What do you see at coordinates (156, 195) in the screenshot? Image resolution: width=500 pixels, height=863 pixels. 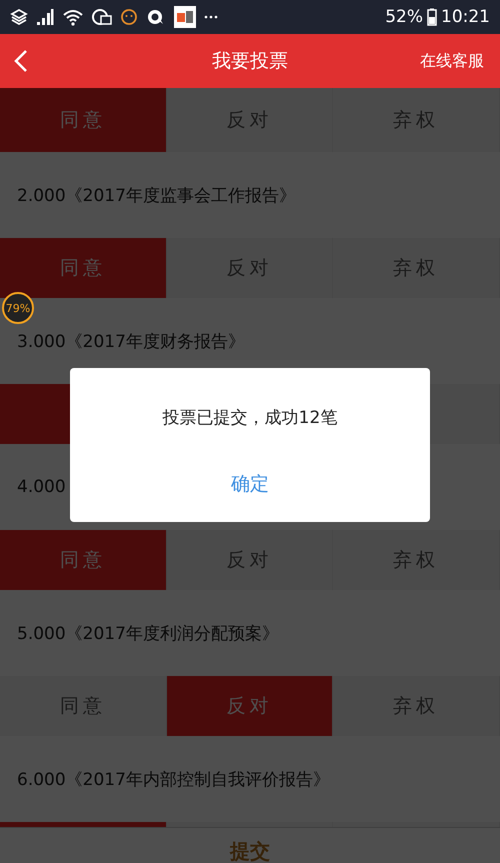 I see `motion-title: 2.000《2017年度监事会工作报告》` at bounding box center [156, 195].